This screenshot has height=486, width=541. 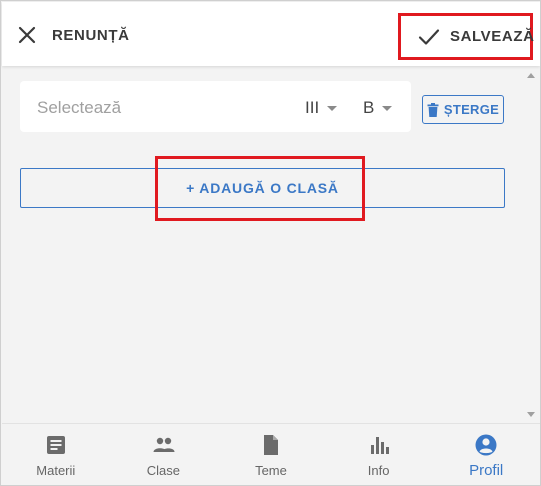 What do you see at coordinates (271, 470) in the screenshot?
I see `nav-label: Teme` at bounding box center [271, 470].